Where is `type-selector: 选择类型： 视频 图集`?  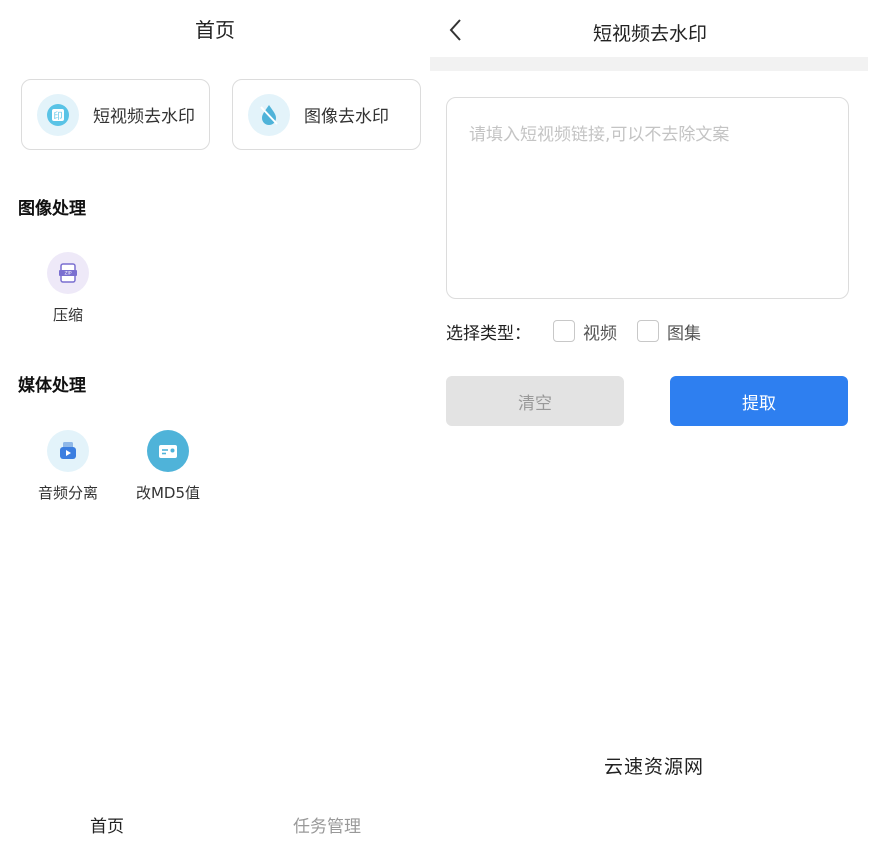
type-selector: 选择类型： 视频 图集 is located at coordinates (573, 331).